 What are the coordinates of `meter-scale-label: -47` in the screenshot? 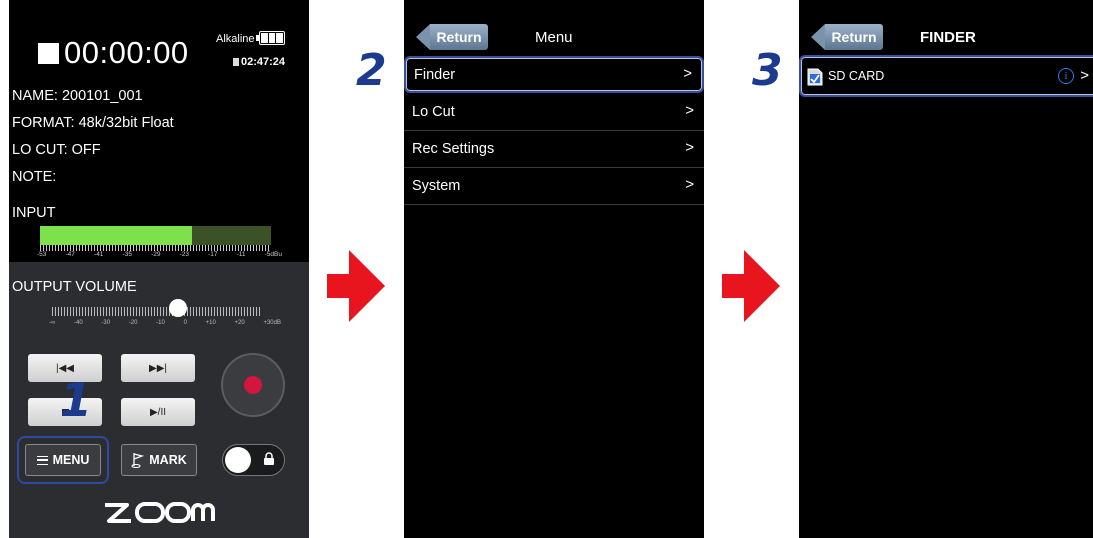 It's located at (70, 254).